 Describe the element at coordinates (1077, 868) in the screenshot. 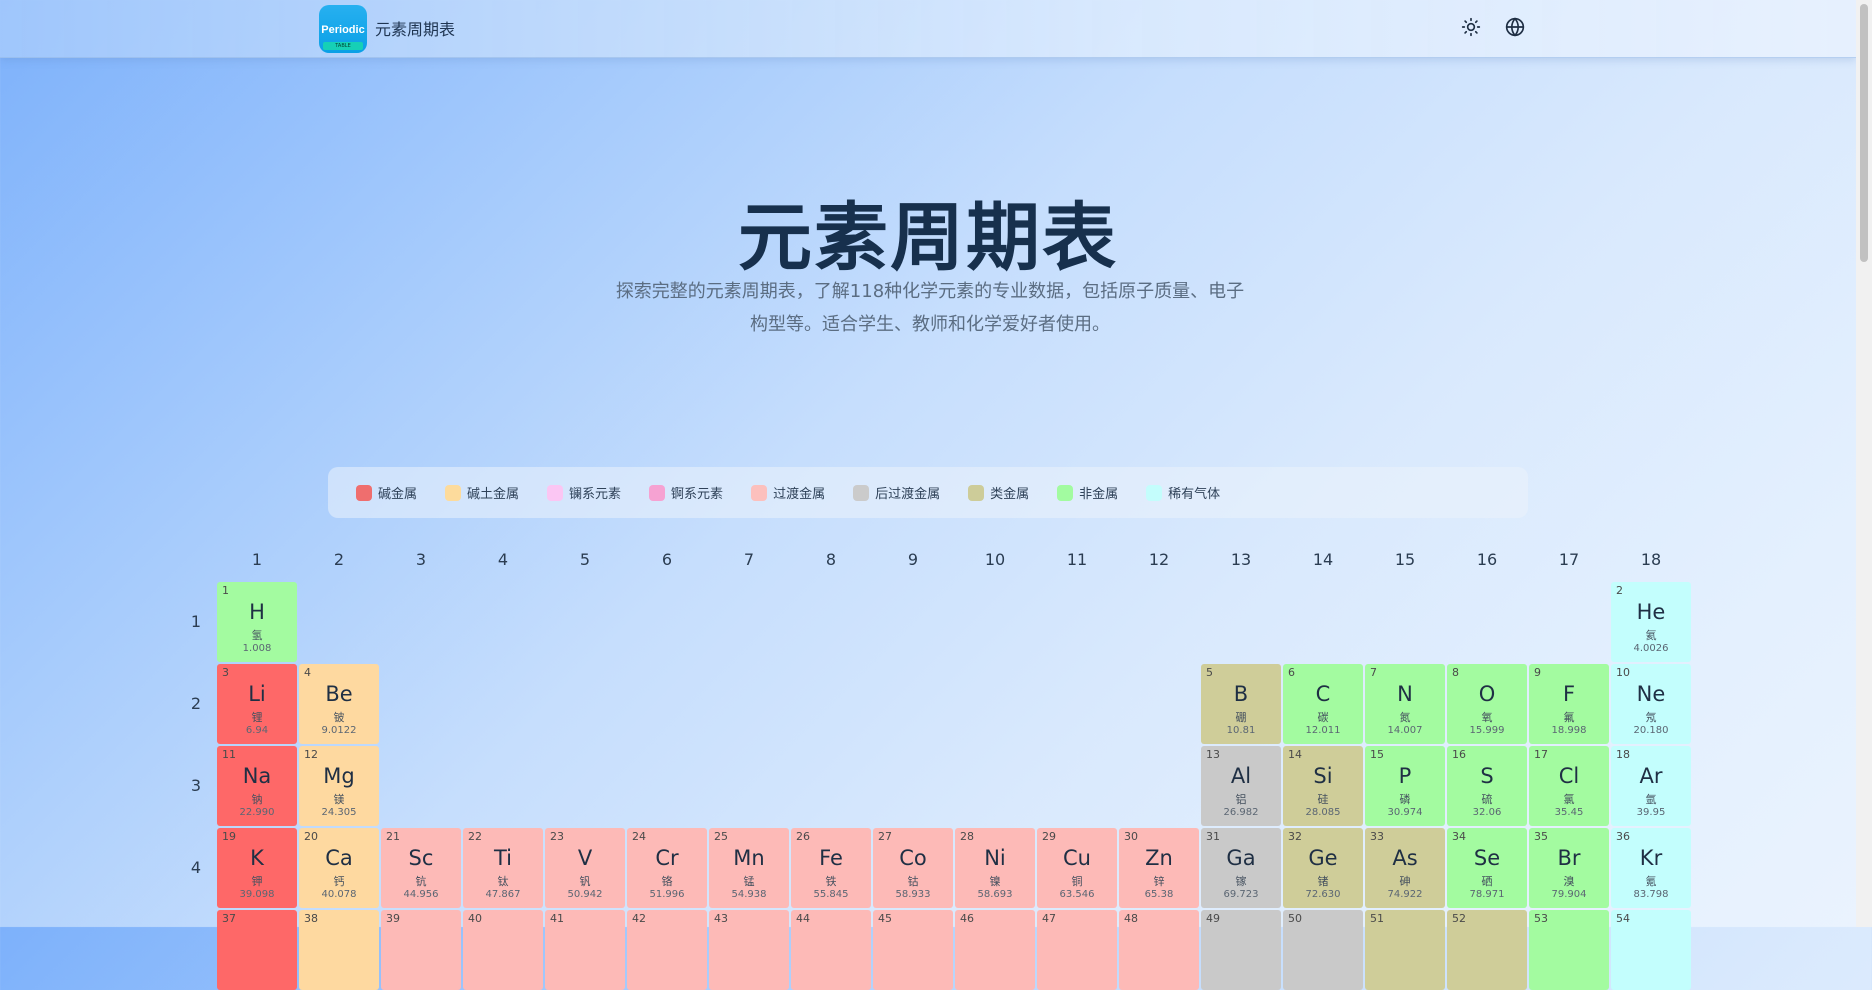

I see `element-cell: 29 Cu 铜 63.546` at that location.